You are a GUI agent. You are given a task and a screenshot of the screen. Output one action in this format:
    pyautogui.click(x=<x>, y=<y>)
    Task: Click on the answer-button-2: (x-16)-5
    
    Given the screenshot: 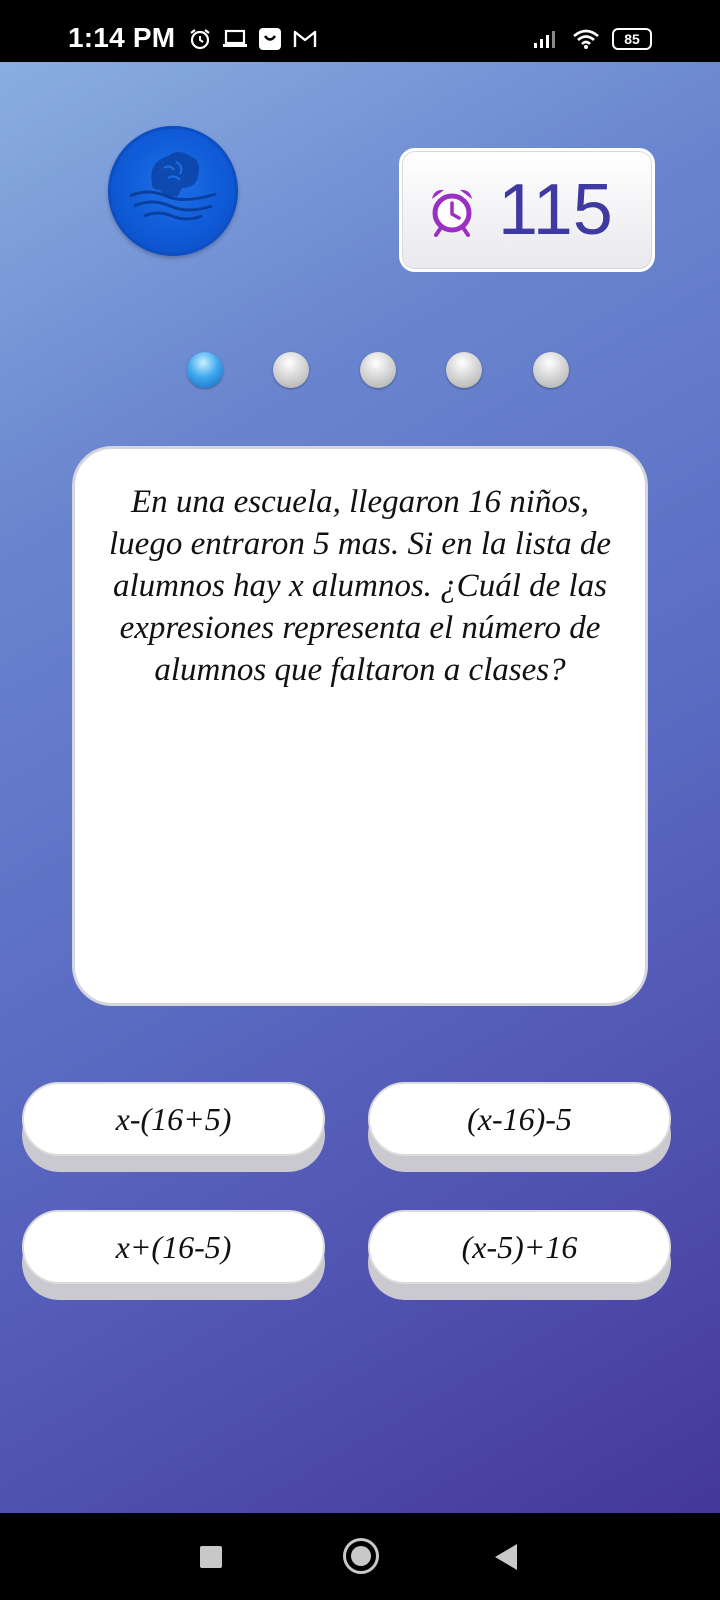 What is the action you would take?
    pyautogui.click(x=519, y=1119)
    